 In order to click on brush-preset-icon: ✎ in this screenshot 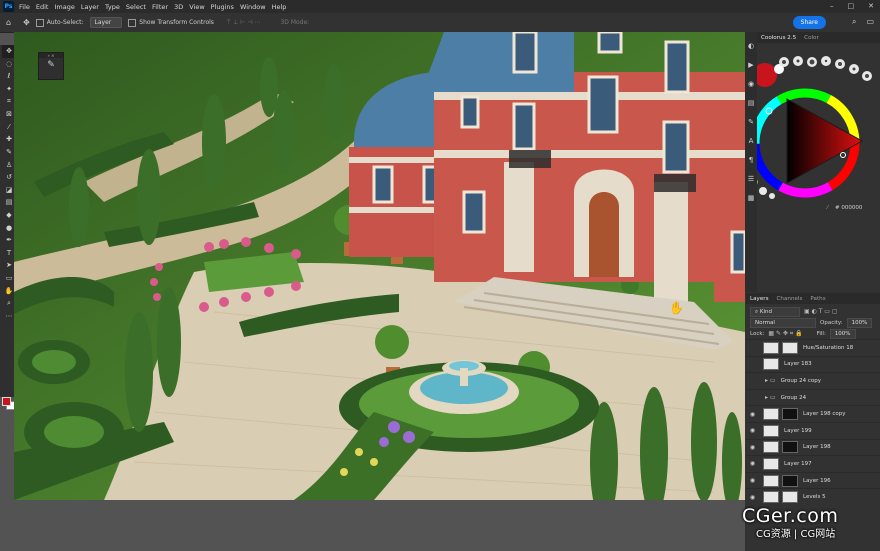, I will do `click(51, 65)`.